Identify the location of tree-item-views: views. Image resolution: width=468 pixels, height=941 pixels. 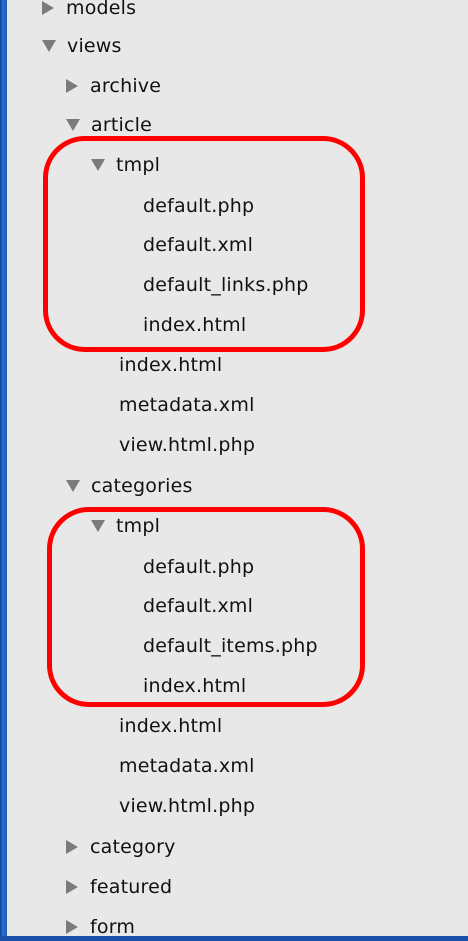
(82, 46).